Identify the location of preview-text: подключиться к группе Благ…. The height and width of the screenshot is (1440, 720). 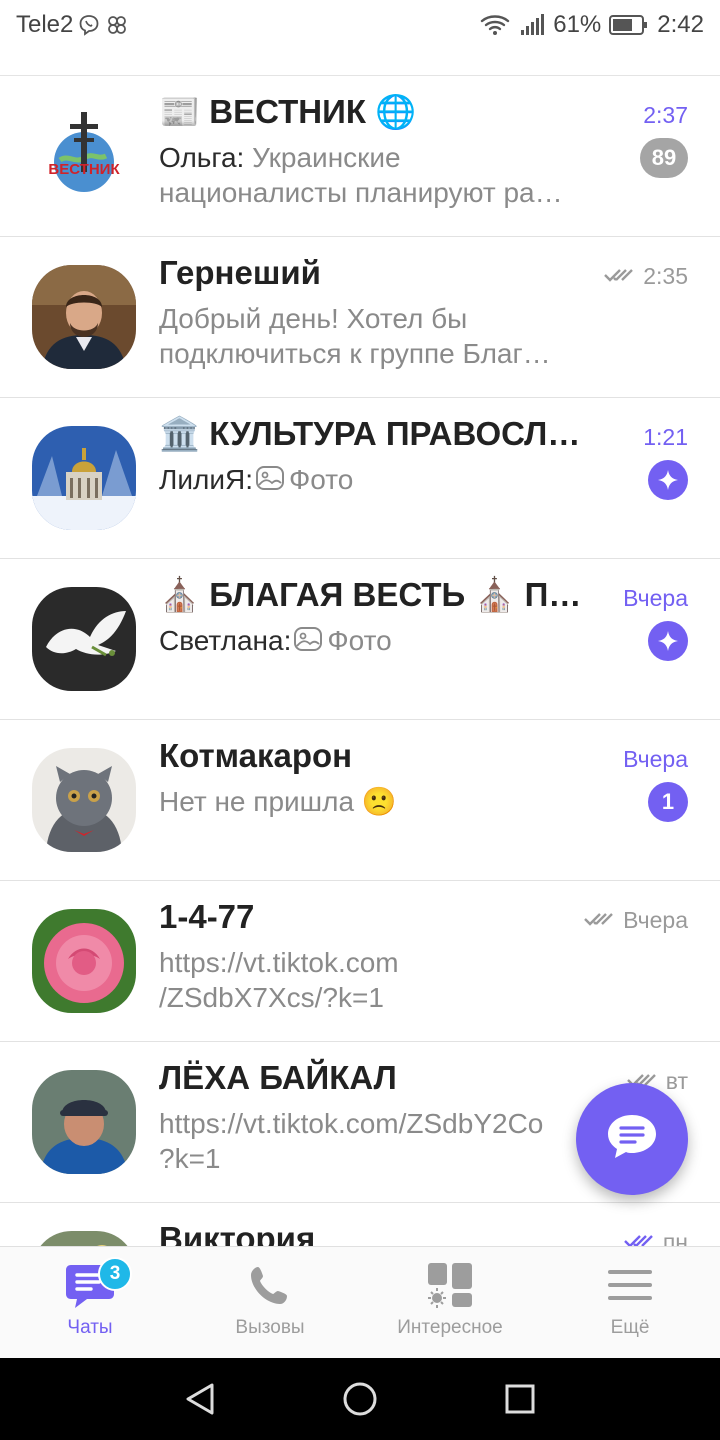
(355, 353).